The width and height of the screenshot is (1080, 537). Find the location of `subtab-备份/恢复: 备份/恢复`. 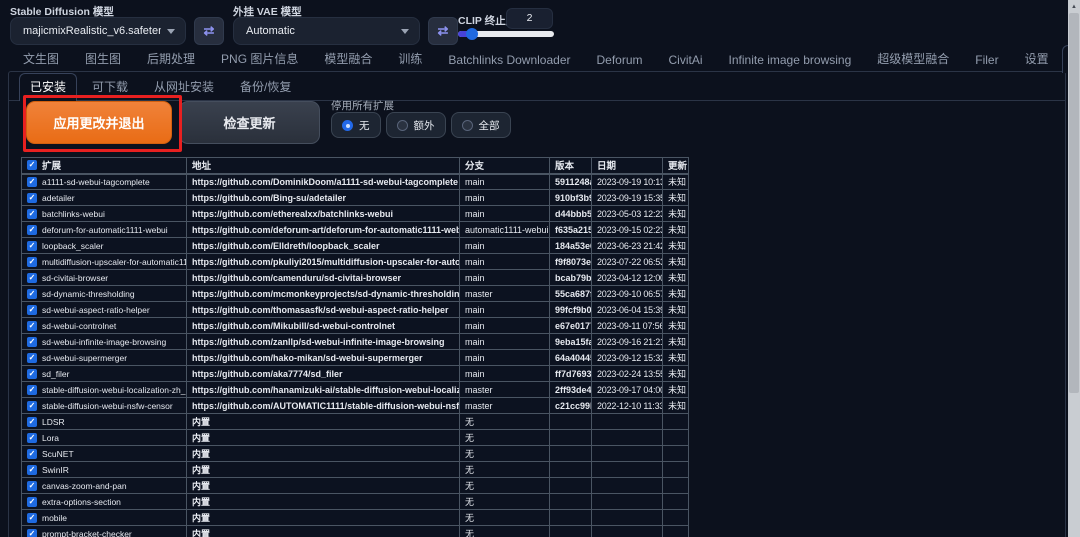

subtab-备份/恢复: 备份/恢复 is located at coordinates (265, 86).